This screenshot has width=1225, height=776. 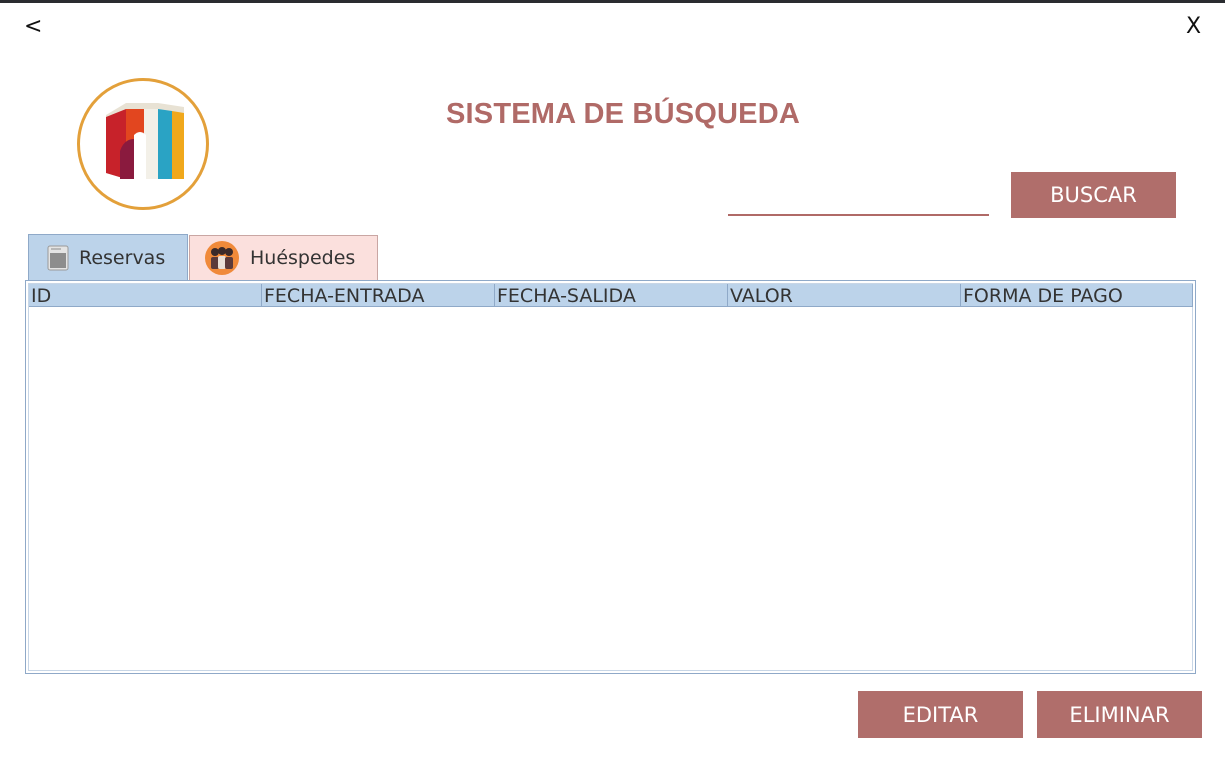 What do you see at coordinates (858, 197) in the screenshot?
I see `search-input` at bounding box center [858, 197].